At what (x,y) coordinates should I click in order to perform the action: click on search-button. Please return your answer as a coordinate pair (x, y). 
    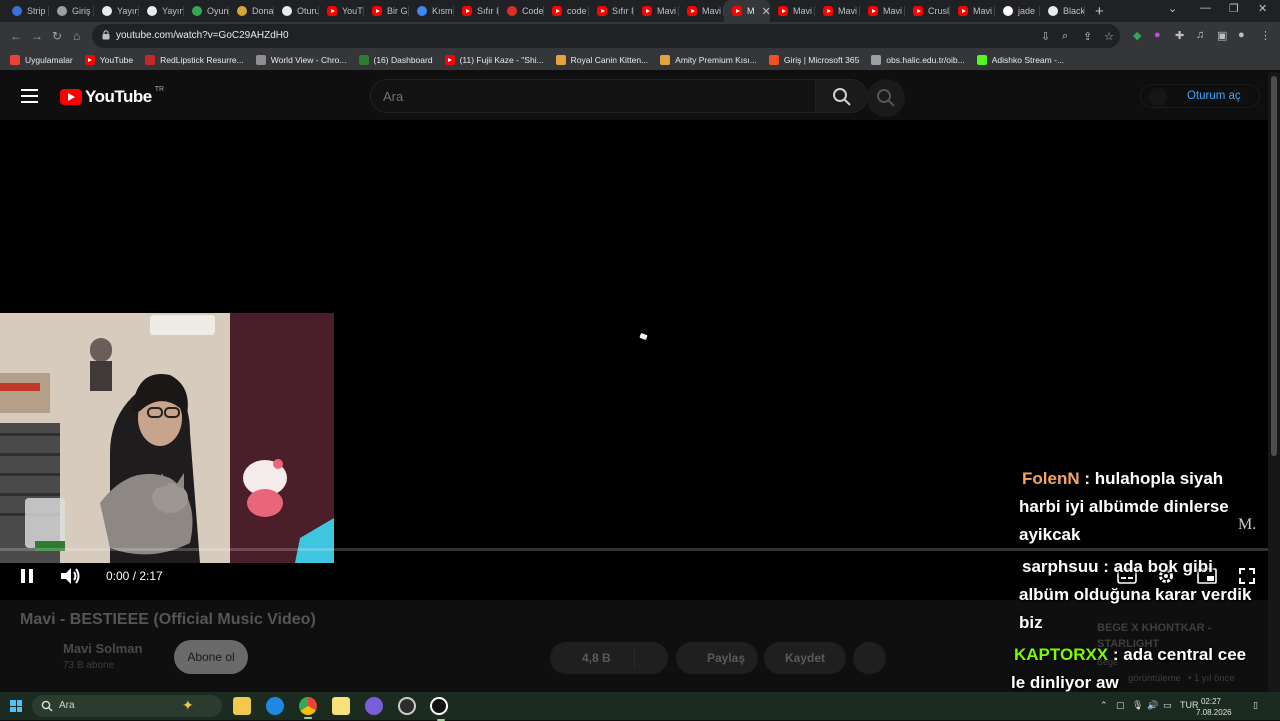
    Looking at the image, I should click on (842, 96).